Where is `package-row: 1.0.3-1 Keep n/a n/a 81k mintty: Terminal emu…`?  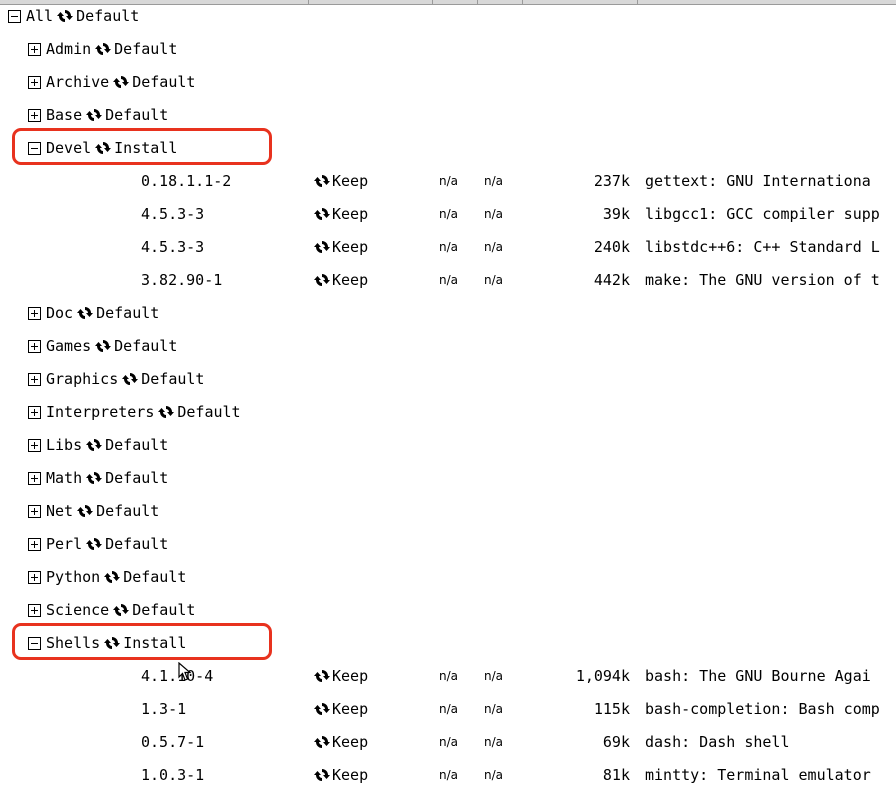
package-row: 1.0.3-1 Keep n/a n/a 81k mintty: Terminal emu… is located at coordinates (448, 775).